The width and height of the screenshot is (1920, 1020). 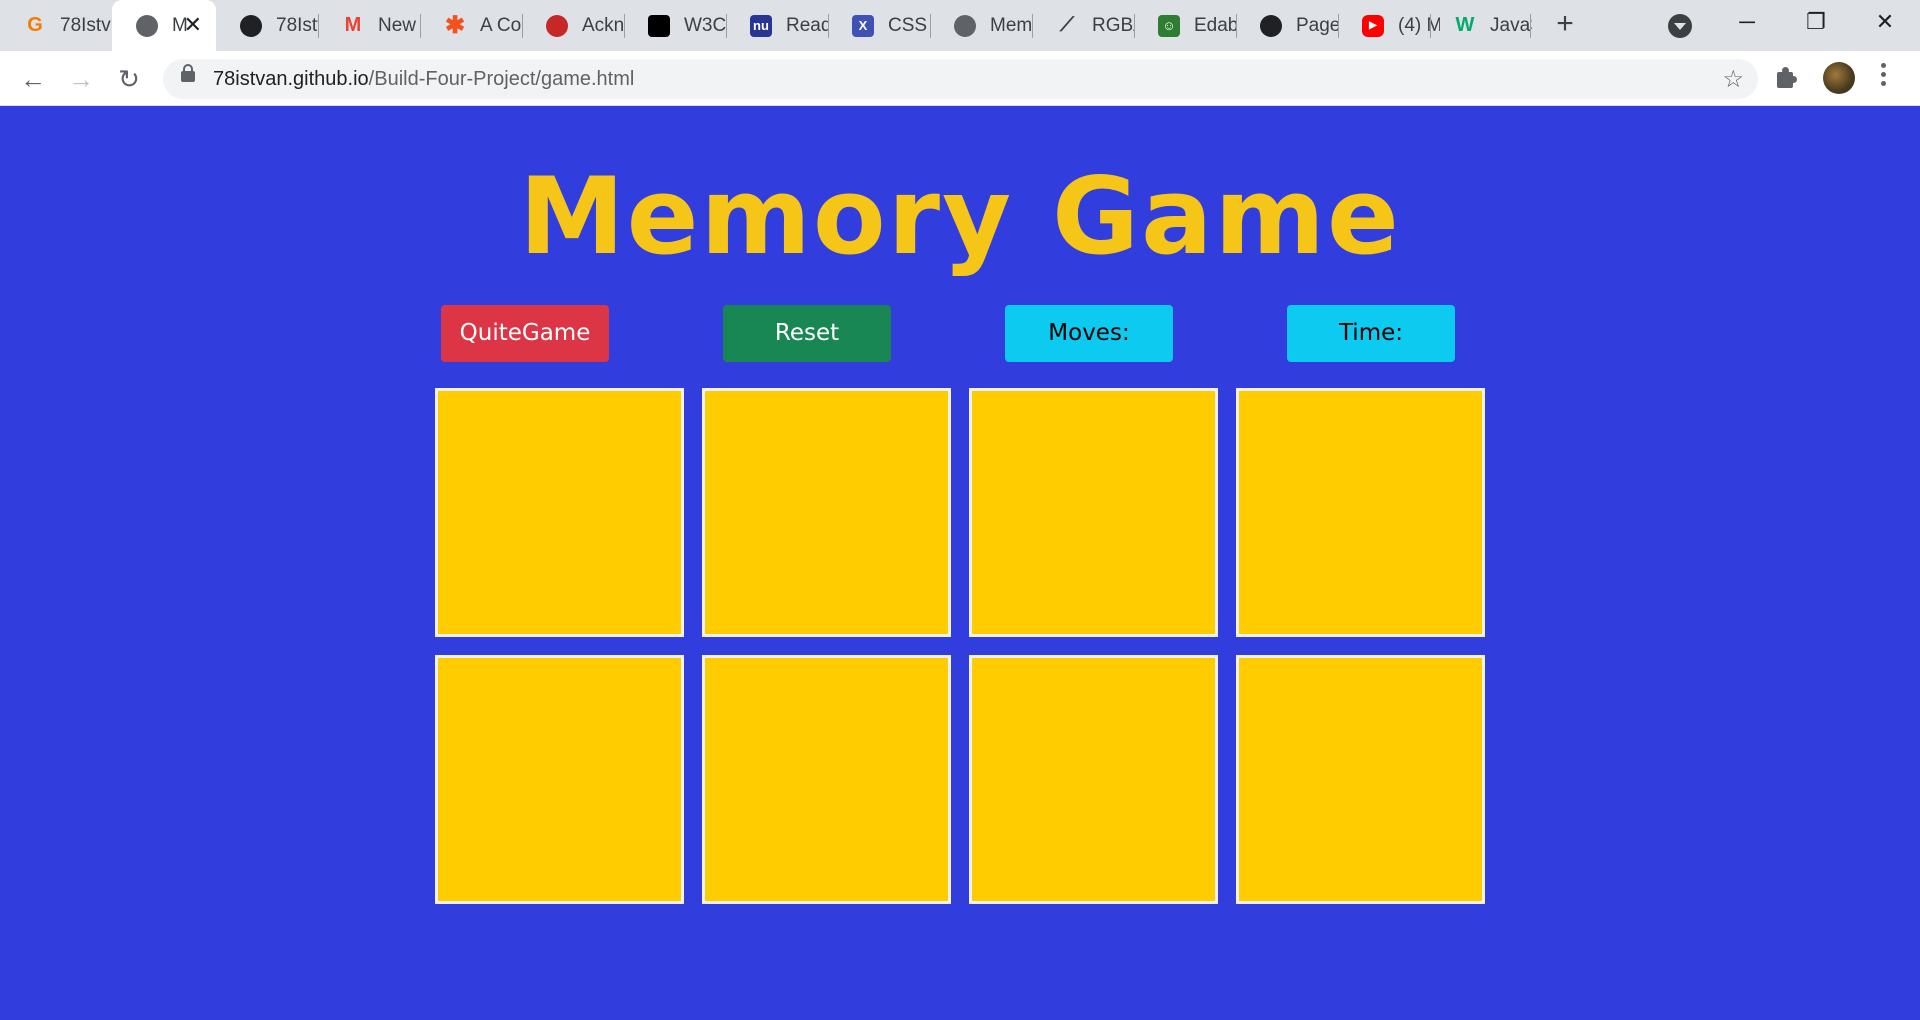 What do you see at coordinates (863, 25) in the screenshot?
I see `x-logo-icon: X` at bounding box center [863, 25].